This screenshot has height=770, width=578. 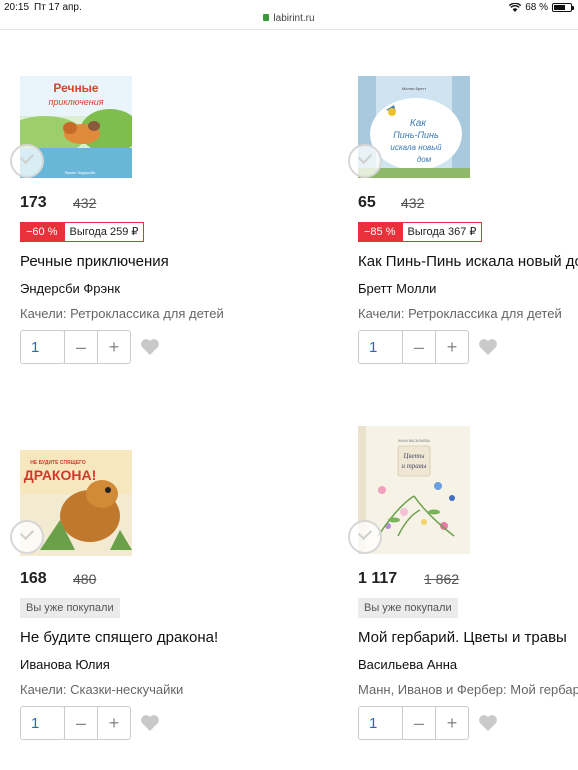 What do you see at coordinates (468, 261) in the screenshot?
I see `product-title-link: Как Пинь-Пинь искала новый до` at bounding box center [468, 261].